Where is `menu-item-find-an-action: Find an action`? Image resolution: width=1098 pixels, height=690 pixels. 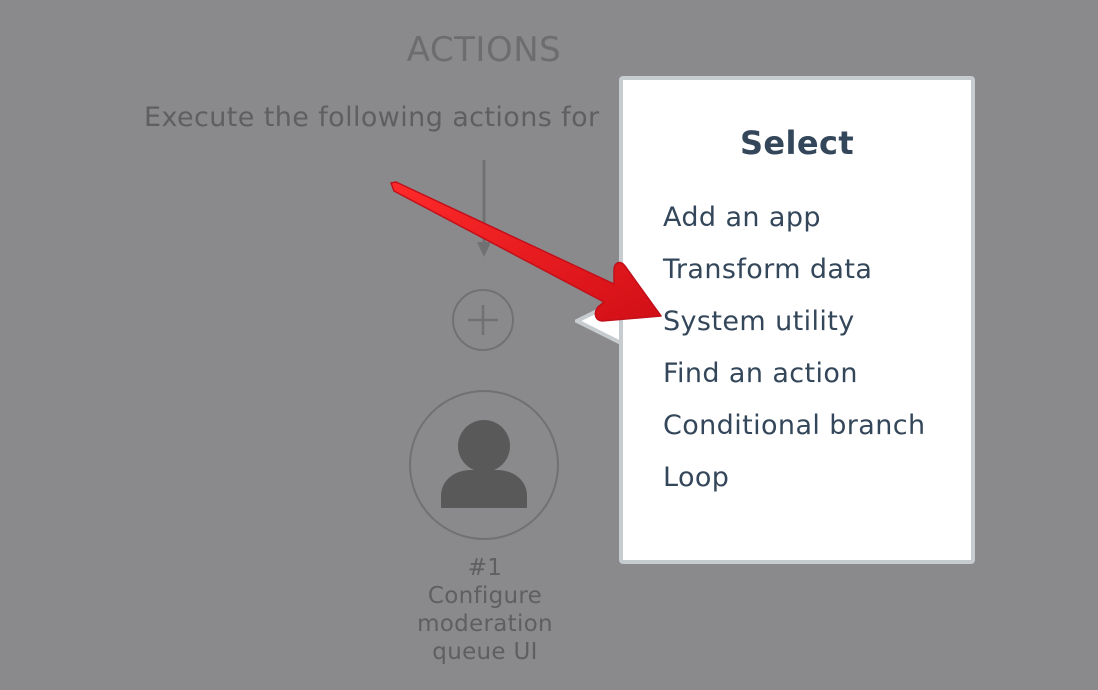
menu-item-find-an-action: Find an action is located at coordinates (794, 376).